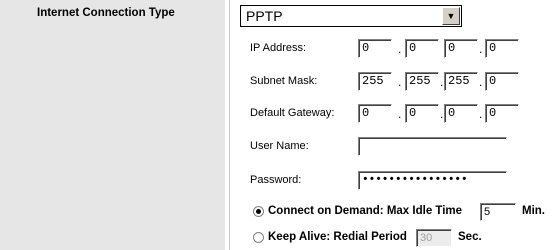 The image size is (554, 250). I want to click on divider, so click(229, 125).